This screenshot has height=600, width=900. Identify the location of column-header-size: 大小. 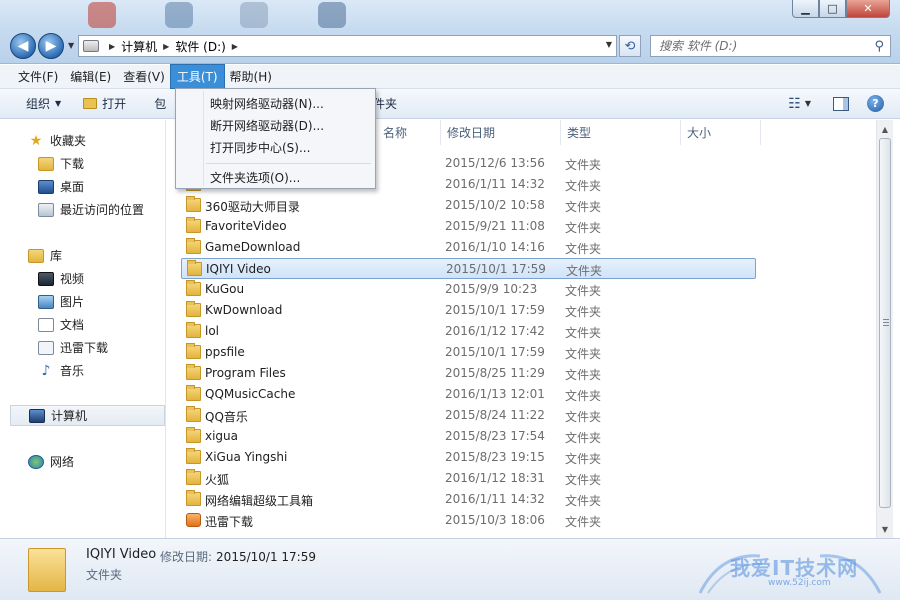
(721, 132).